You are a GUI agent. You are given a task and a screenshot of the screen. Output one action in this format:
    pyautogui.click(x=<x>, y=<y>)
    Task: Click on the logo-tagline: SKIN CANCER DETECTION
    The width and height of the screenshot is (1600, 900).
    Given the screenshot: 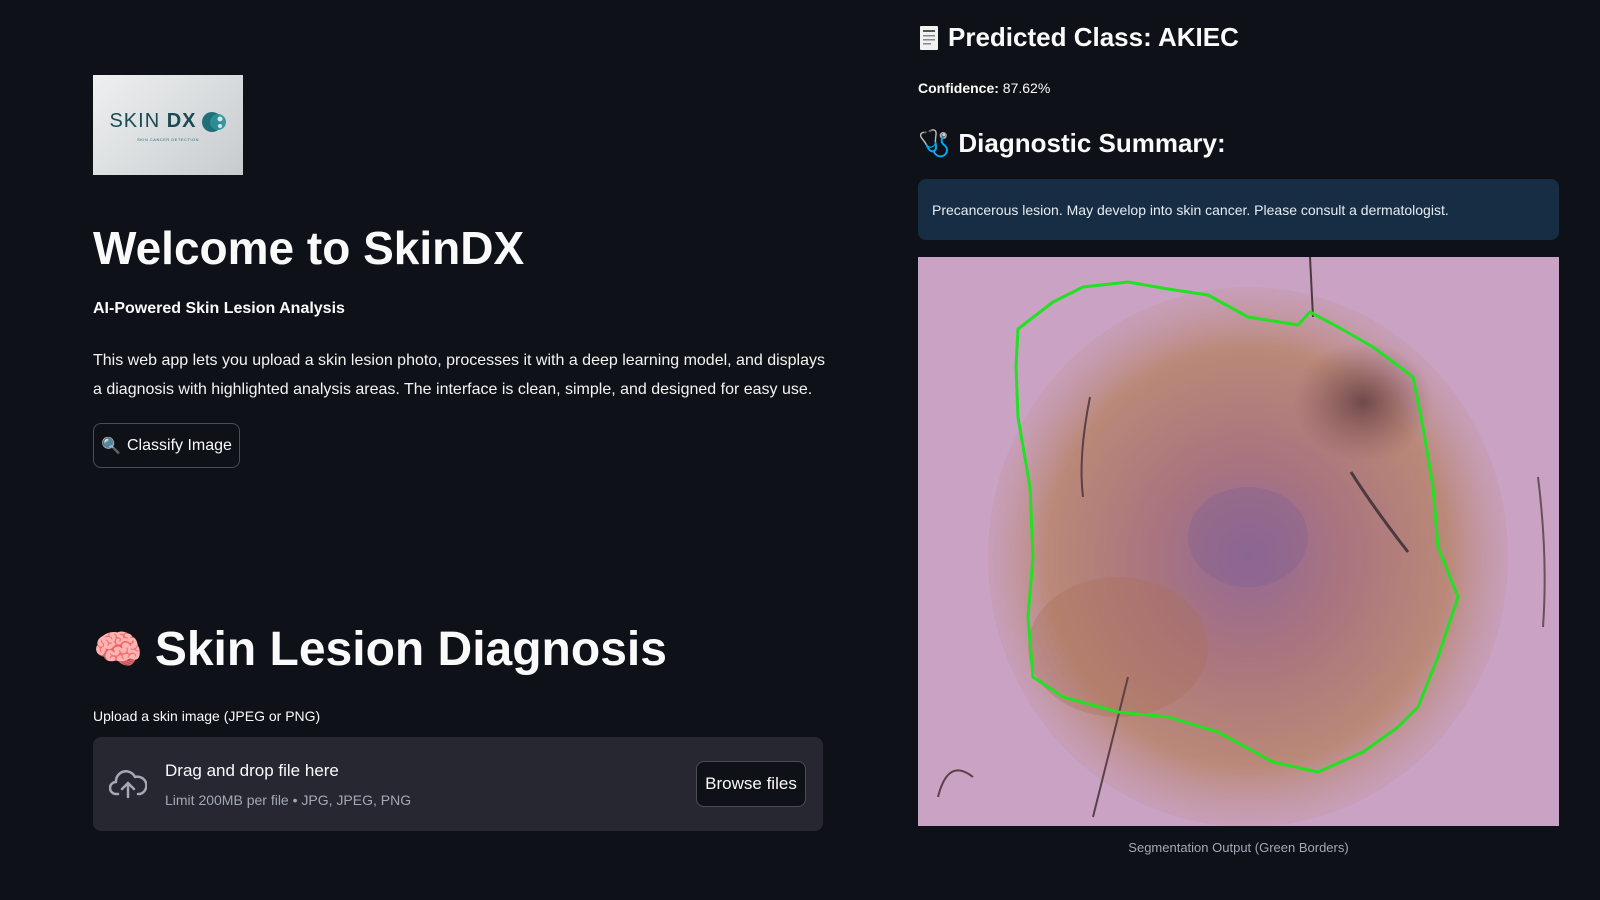 What is the action you would take?
    pyautogui.click(x=168, y=139)
    